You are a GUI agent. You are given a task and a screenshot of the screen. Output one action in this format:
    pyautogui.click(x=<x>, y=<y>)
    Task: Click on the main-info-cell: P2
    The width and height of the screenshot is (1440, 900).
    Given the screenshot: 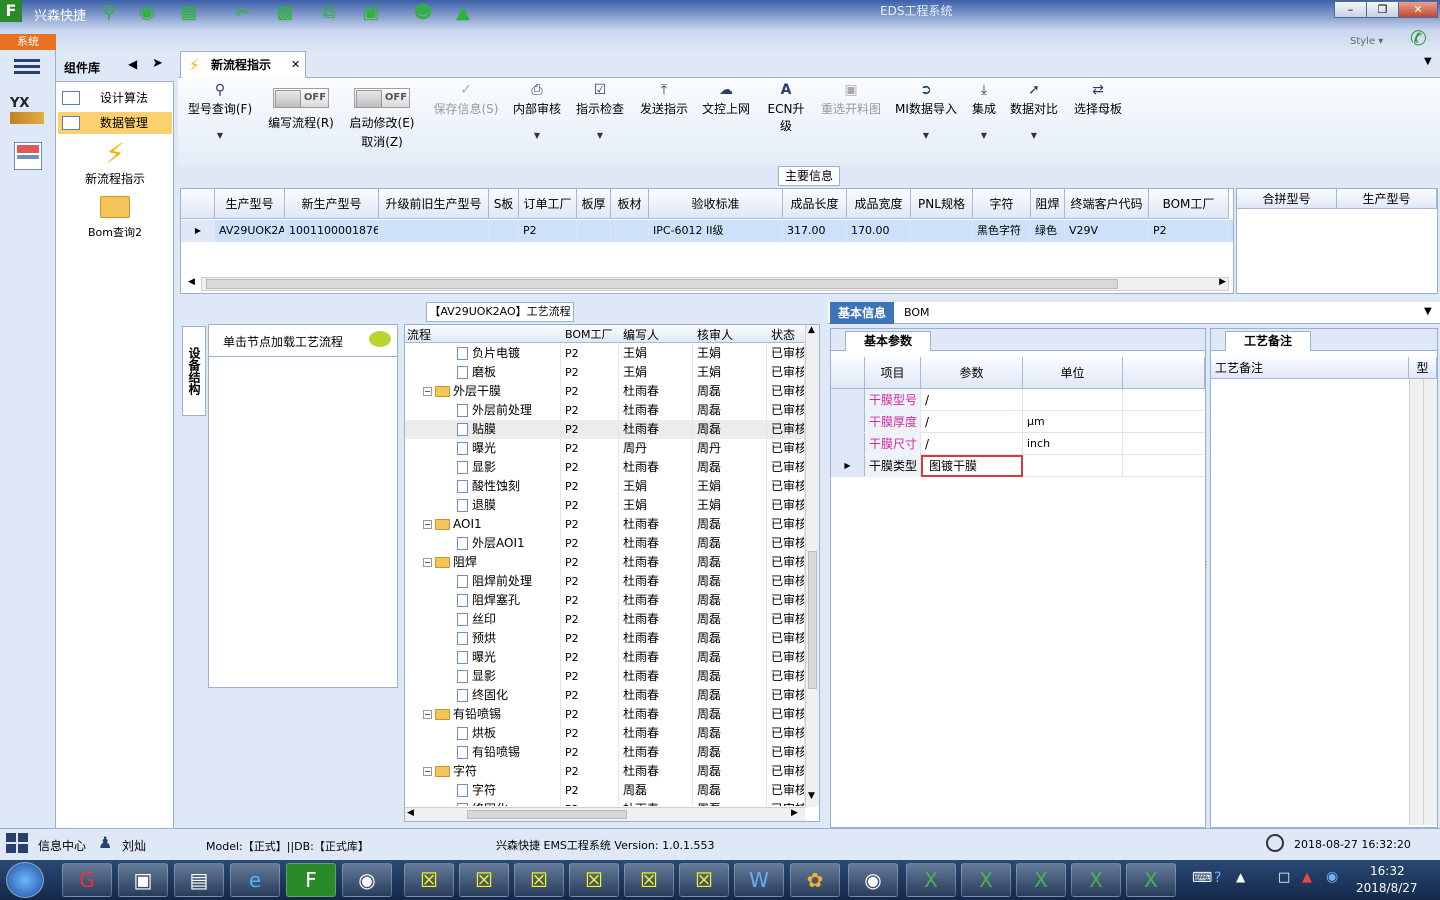 What is the action you would take?
    pyautogui.click(x=548, y=231)
    